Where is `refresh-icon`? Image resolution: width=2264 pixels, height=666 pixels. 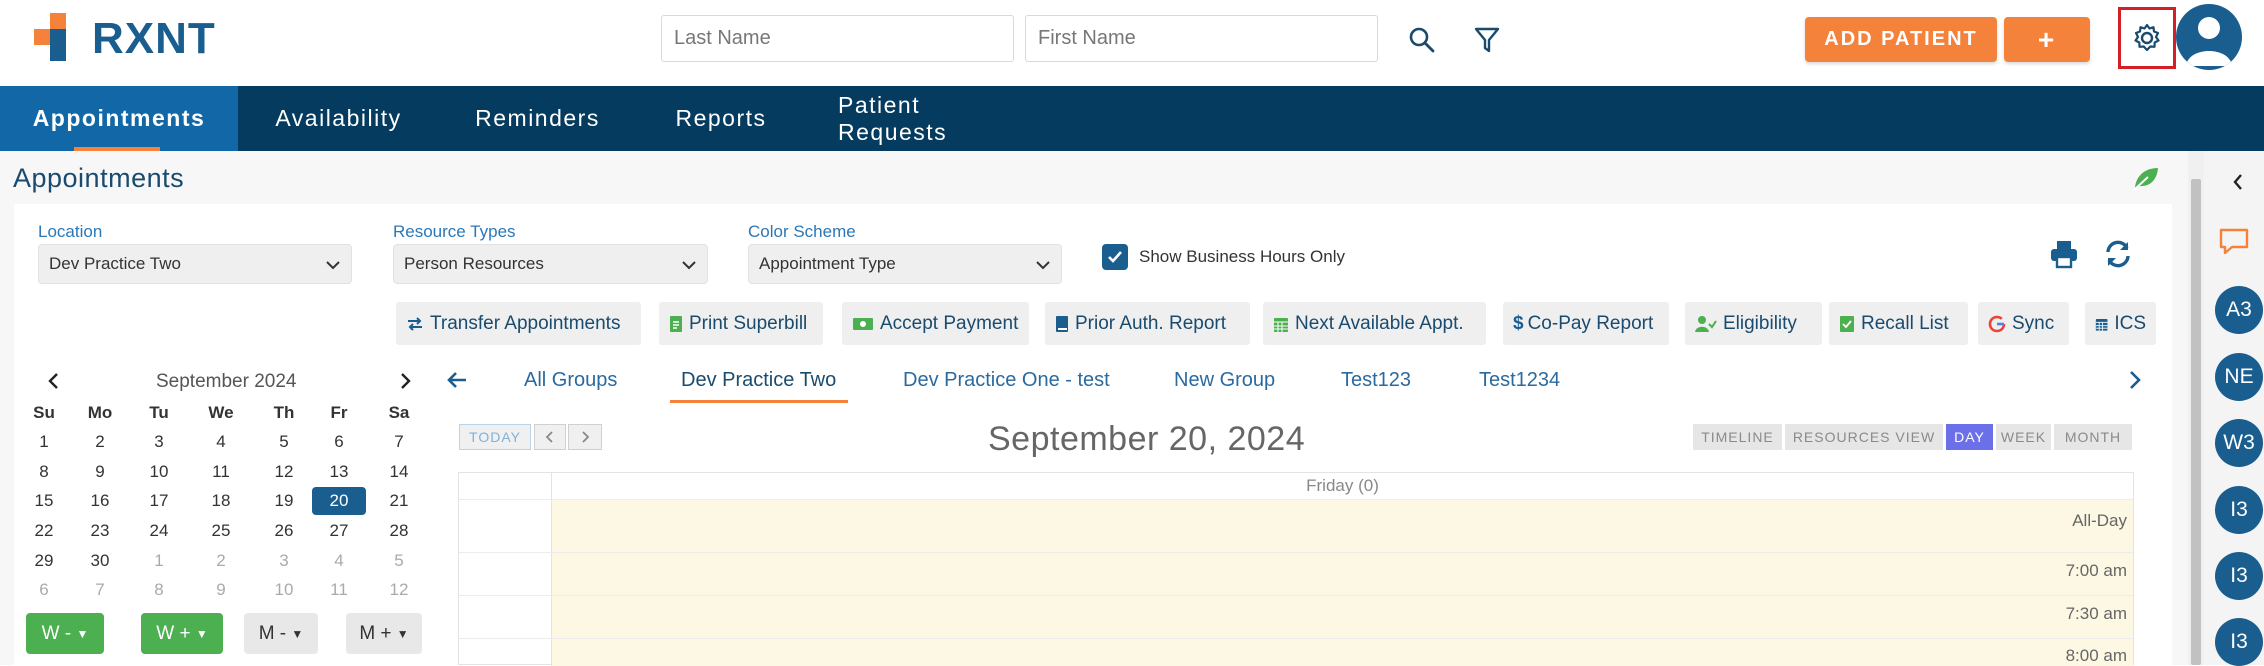 refresh-icon is located at coordinates (2118, 256).